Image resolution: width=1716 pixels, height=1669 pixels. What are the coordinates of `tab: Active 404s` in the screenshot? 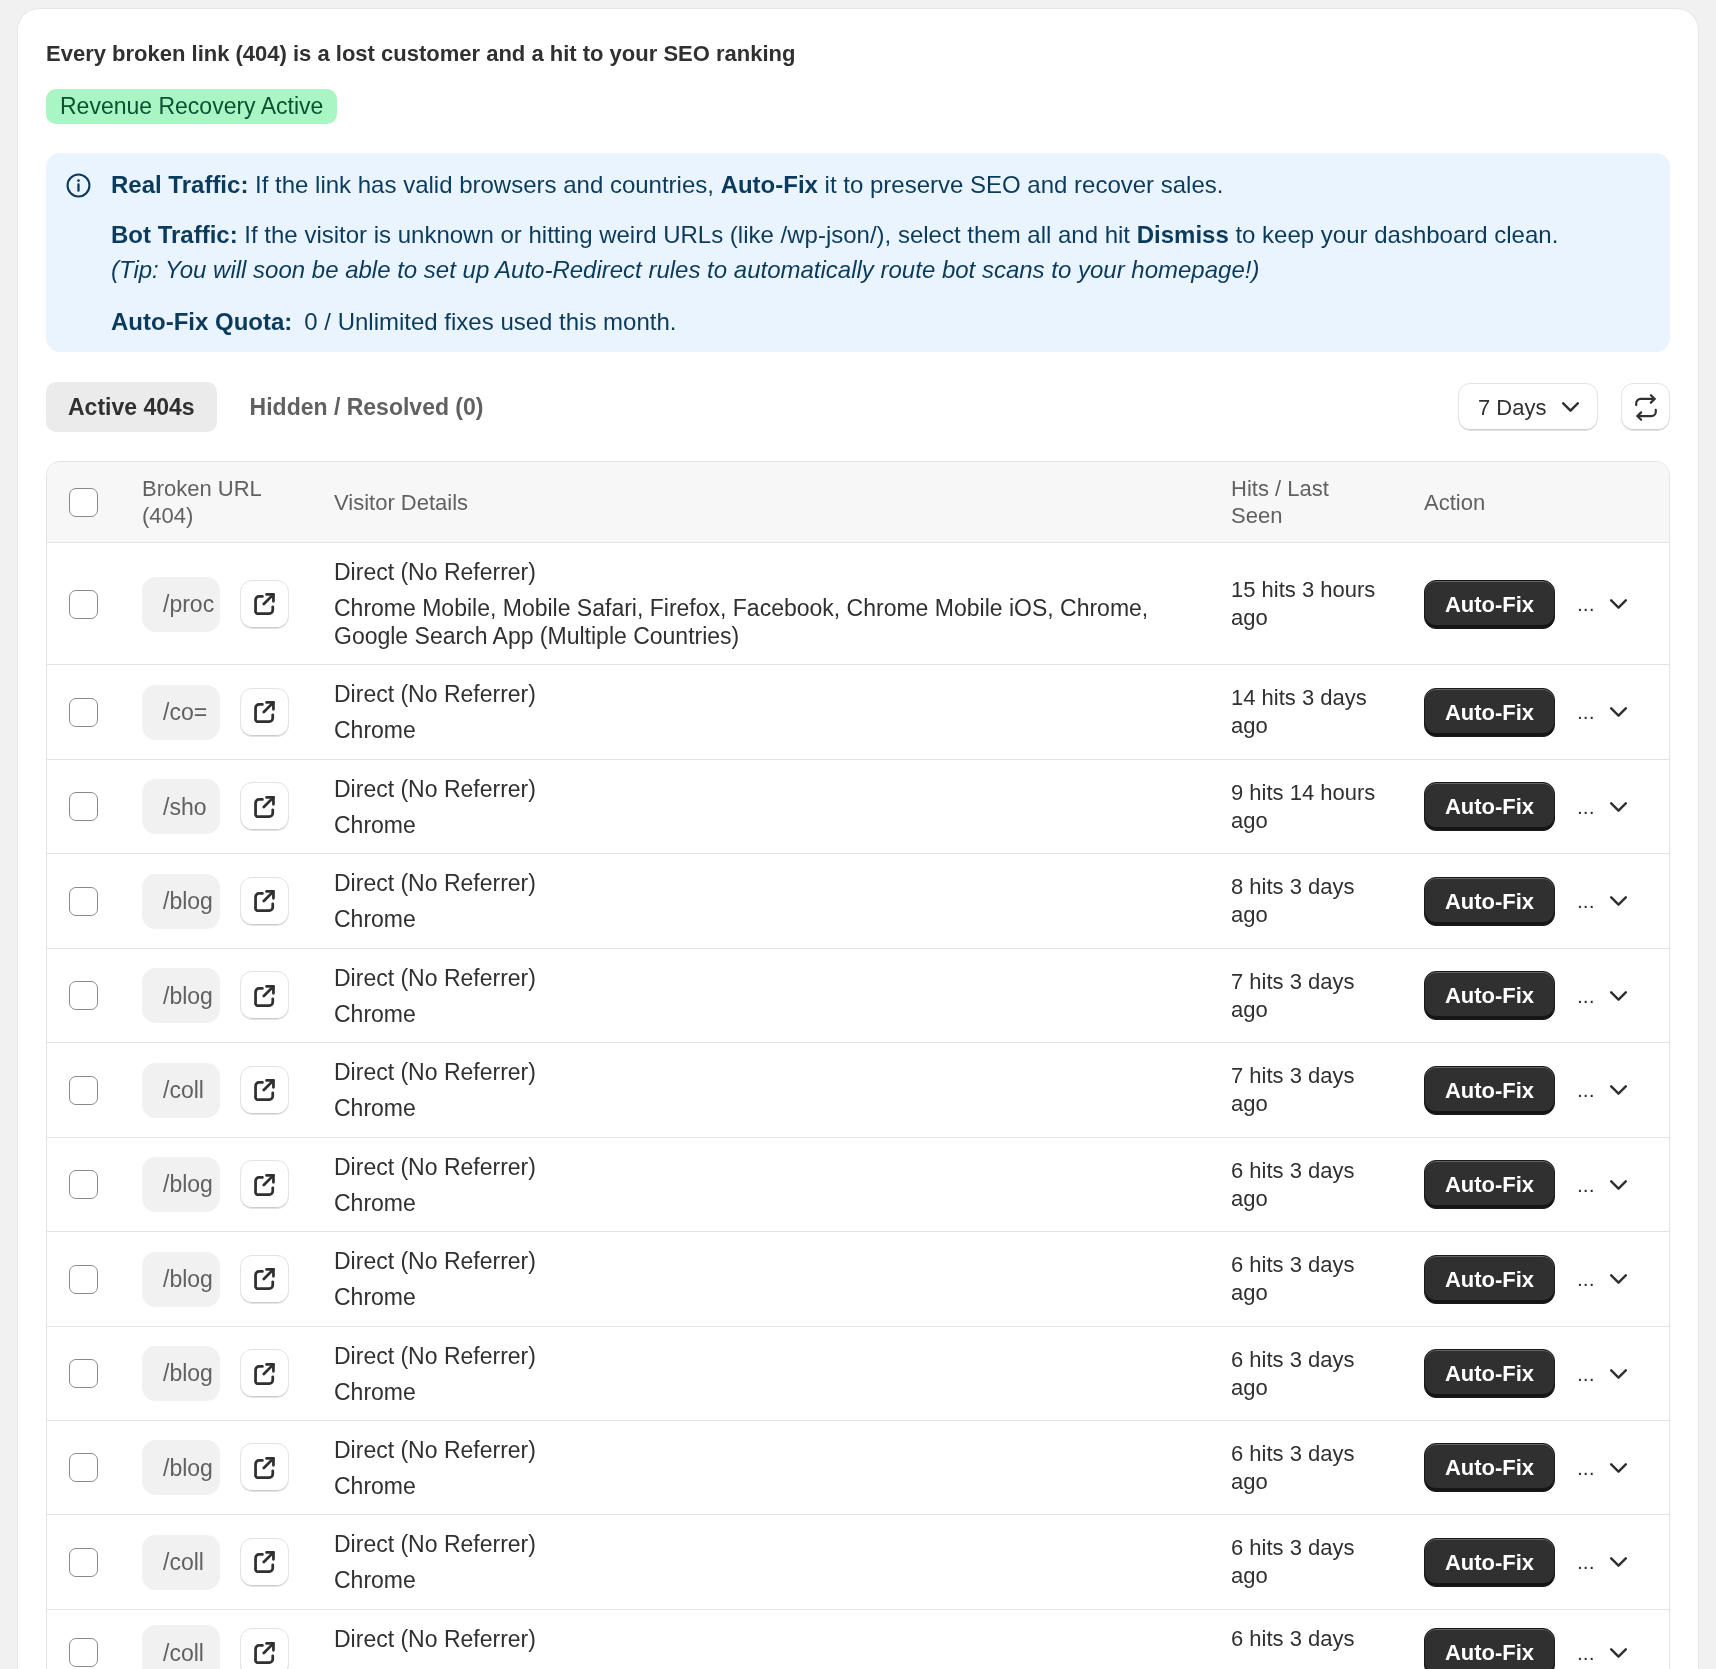 It's located at (131, 407).